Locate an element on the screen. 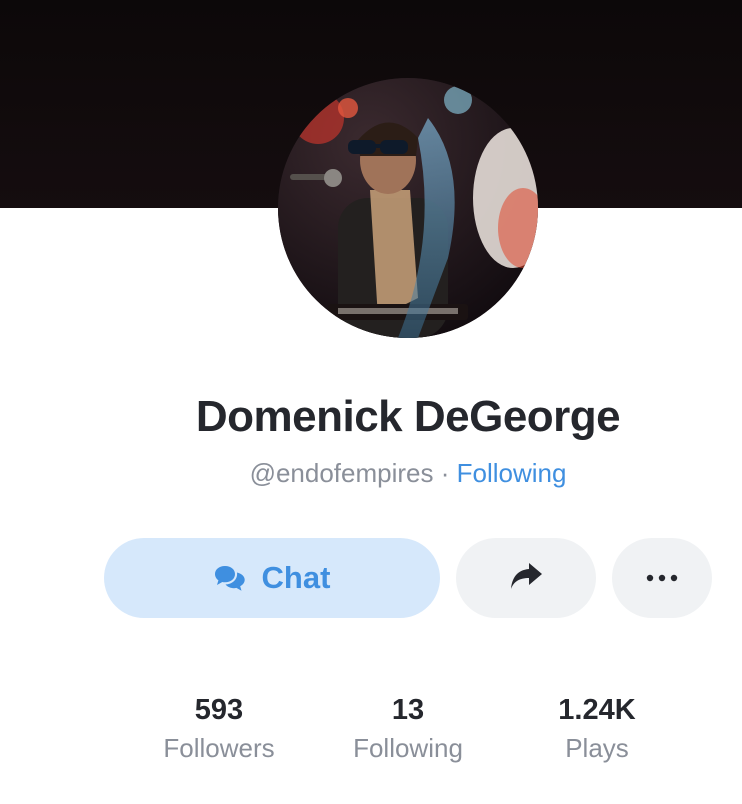  stat-following-value: 13 is located at coordinates (408, 710).